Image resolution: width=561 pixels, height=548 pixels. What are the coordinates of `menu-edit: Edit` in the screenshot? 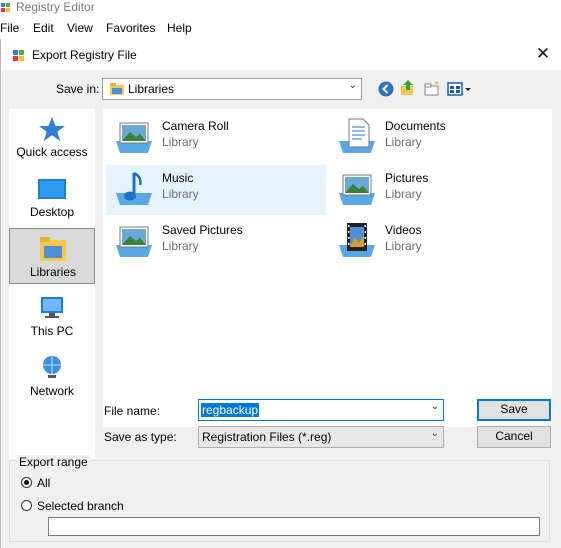 It's located at (43, 28).